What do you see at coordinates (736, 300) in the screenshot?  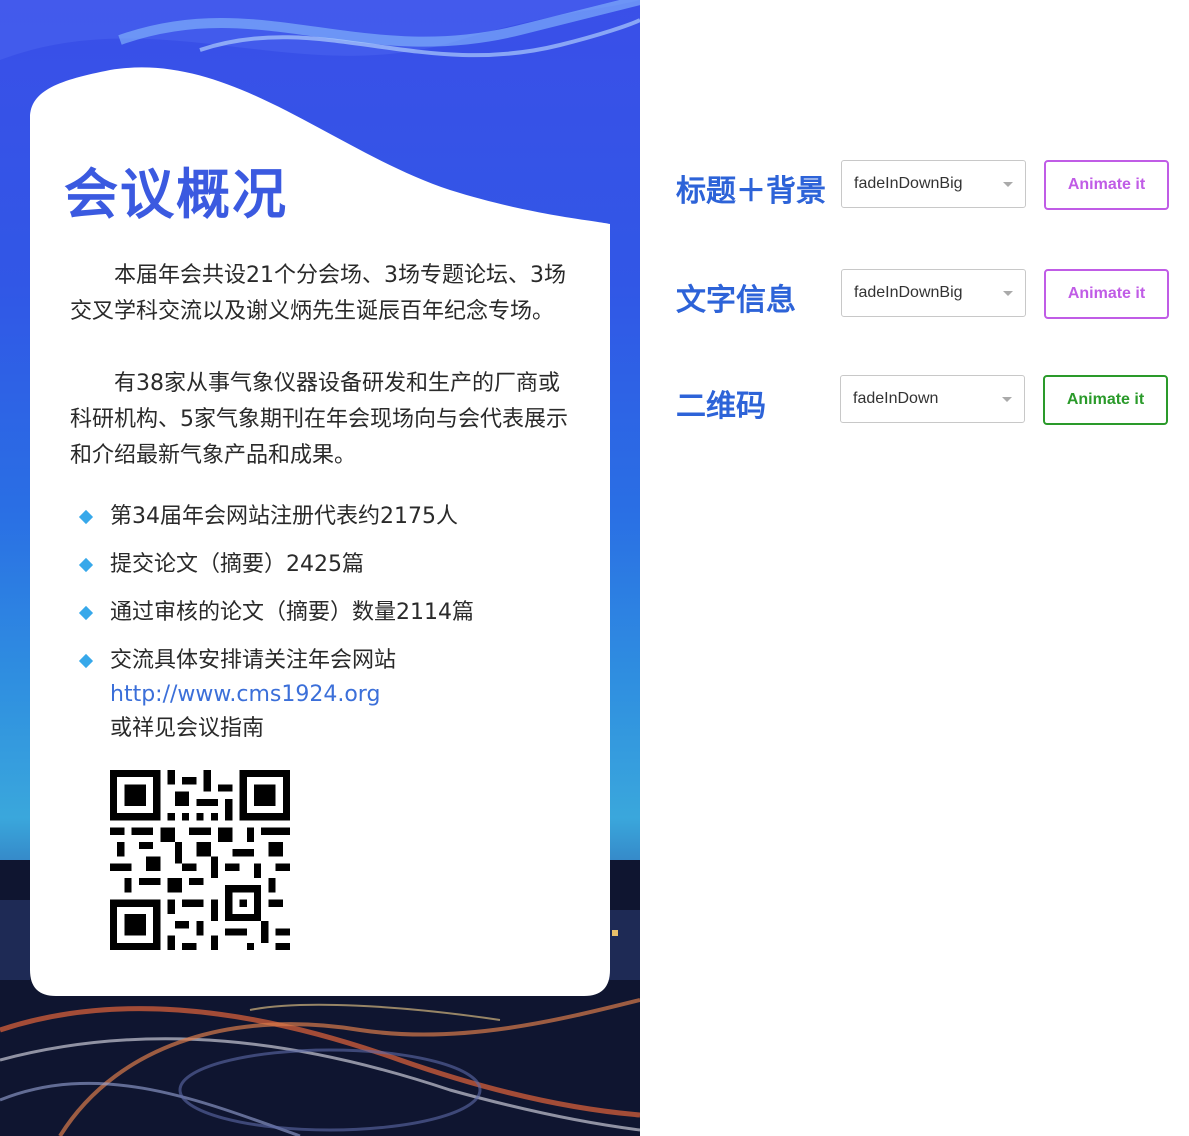 I see `row-label: 文字信息` at bounding box center [736, 300].